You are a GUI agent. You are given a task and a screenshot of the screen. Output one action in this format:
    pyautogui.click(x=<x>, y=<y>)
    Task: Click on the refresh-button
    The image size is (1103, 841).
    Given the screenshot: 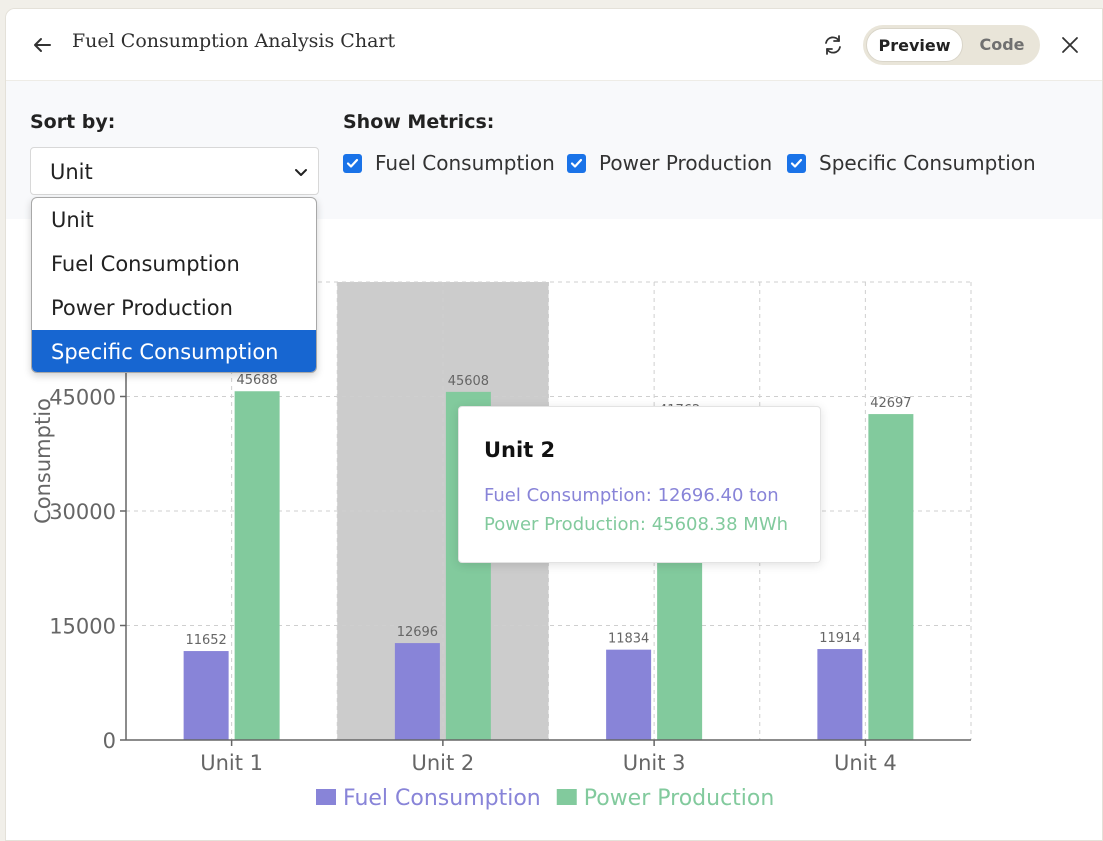 What is the action you would take?
    pyautogui.click(x=833, y=45)
    